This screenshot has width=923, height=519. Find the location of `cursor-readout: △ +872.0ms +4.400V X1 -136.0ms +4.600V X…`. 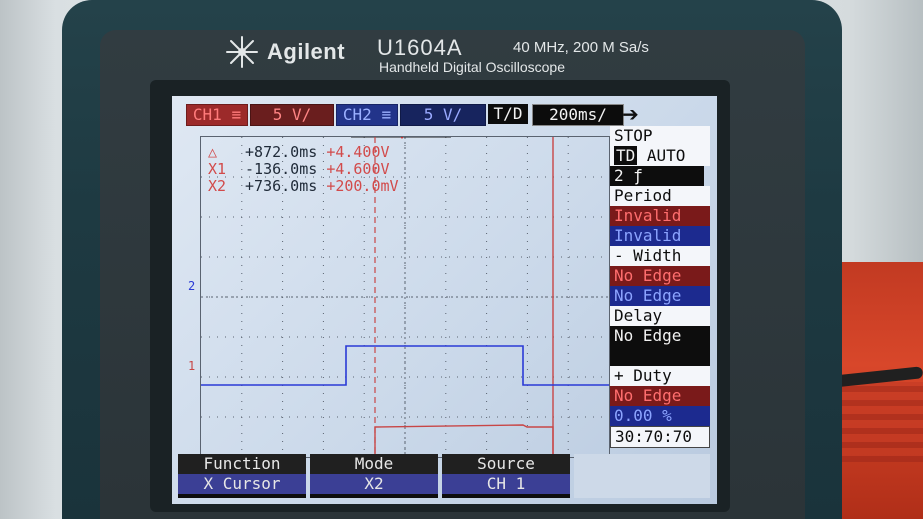

cursor-readout: △ +872.0ms +4.400V X1 -136.0ms +4.600V X… is located at coordinates (303, 169).